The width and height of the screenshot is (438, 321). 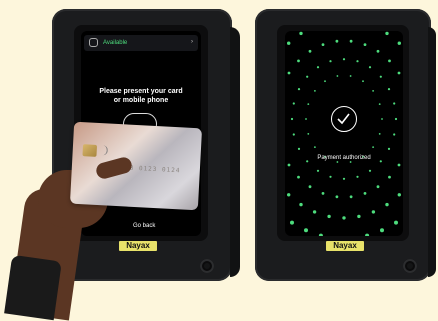 What do you see at coordinates (144, 226) in the screenshot?
I see `go-back-button: Go back` at bounding box center [144, 226].